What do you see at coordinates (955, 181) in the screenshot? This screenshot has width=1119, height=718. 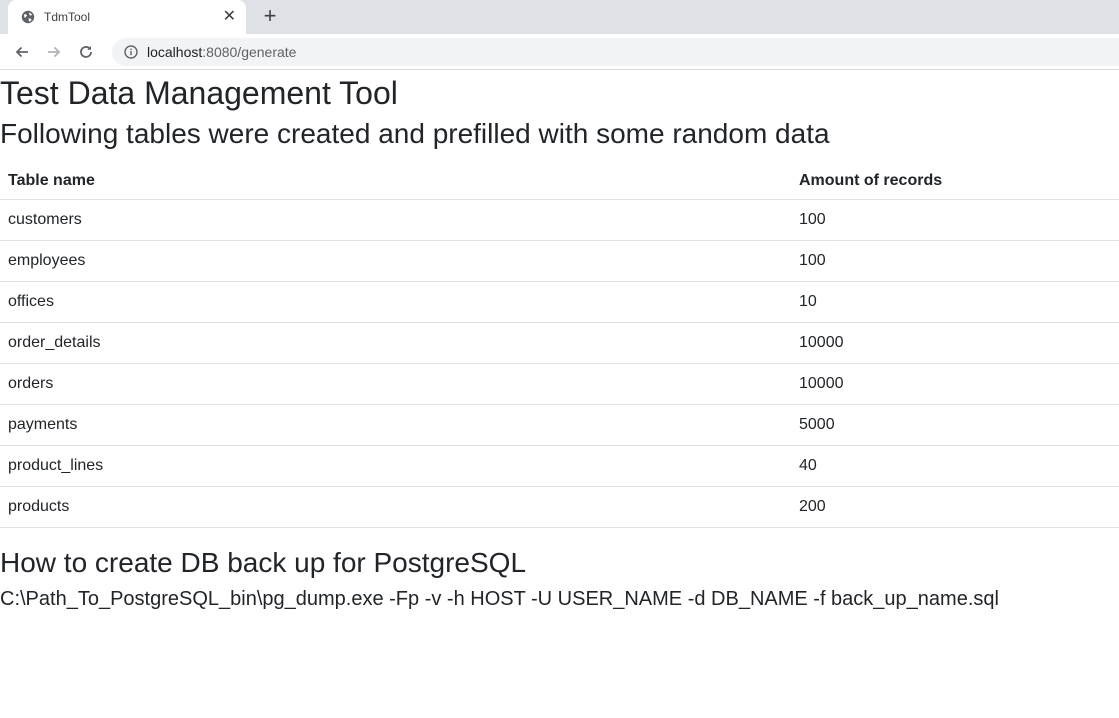 I see `column-header-amount: Amount of records` at bounding box center [955, 181].